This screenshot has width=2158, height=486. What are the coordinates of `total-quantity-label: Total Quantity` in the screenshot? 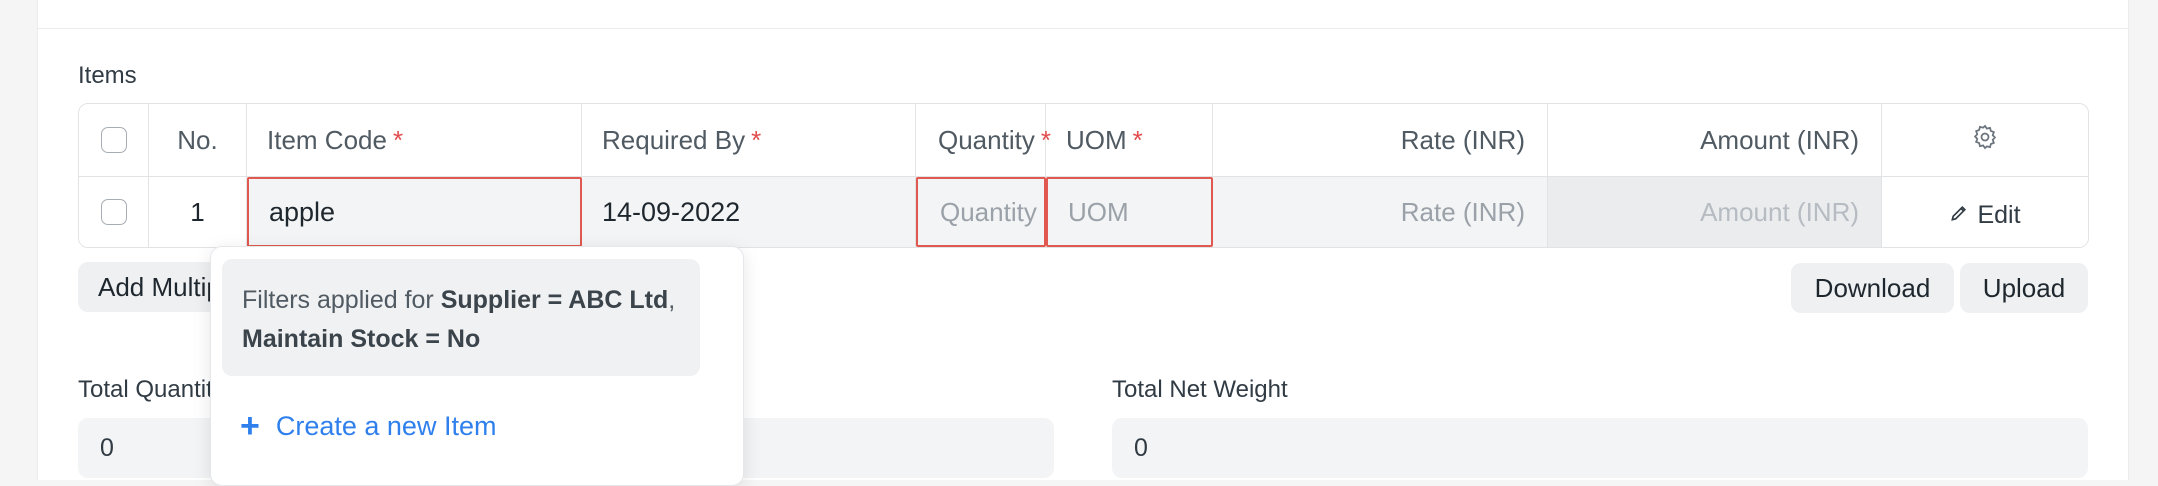 It's located at (151, 389).